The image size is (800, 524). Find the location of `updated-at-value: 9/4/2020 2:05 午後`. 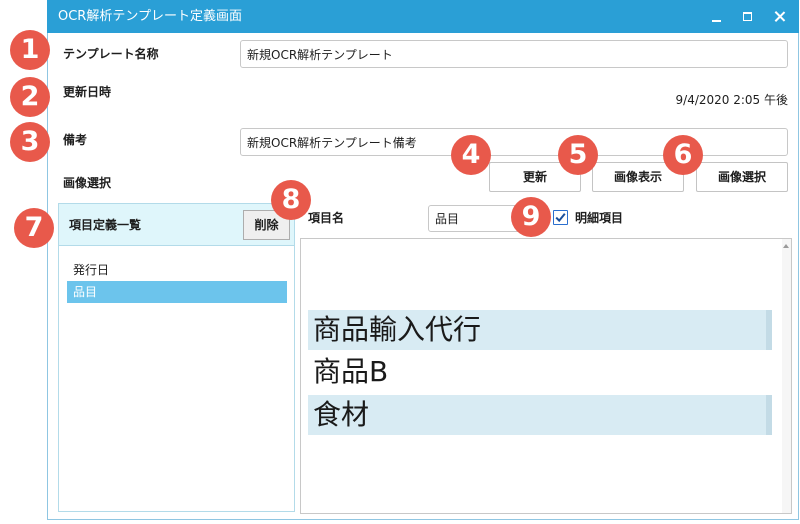

updated-at-value: 9/4/2020 2:05 午後 is located at coordinates (731, 100).